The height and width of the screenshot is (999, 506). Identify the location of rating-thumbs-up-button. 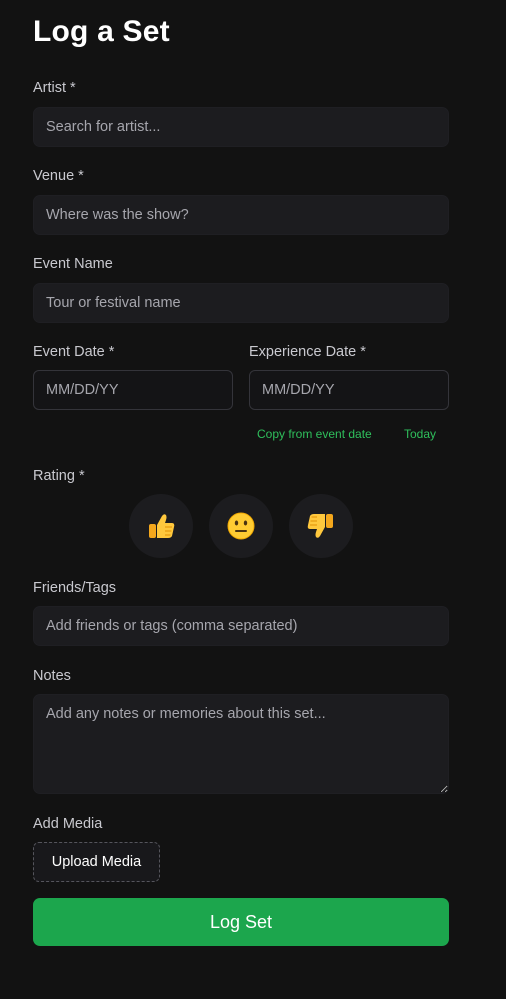
(161, 526).